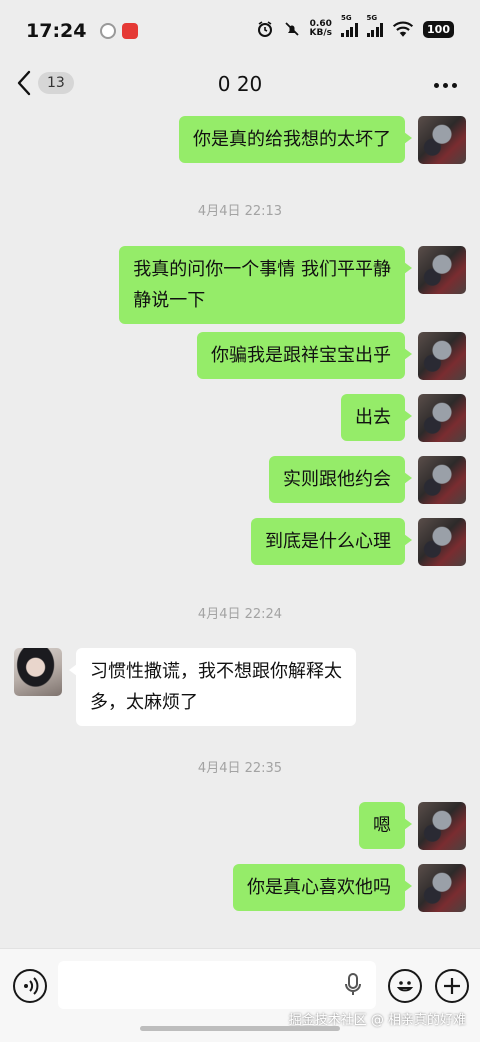  Describe the element at coordinates (295, 139) in the screenshot. I see `outgoing-message: 你是真的给我想的太坏了` at that location.